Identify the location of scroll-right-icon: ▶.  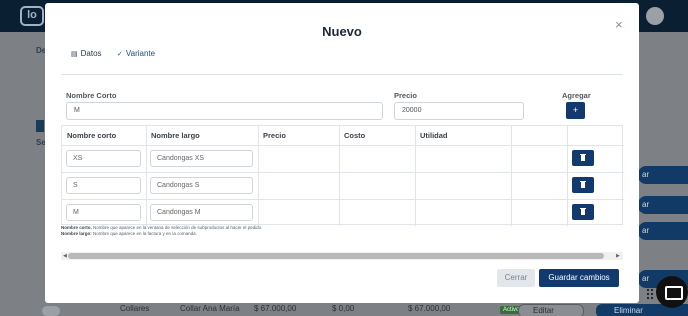
(618, 256).